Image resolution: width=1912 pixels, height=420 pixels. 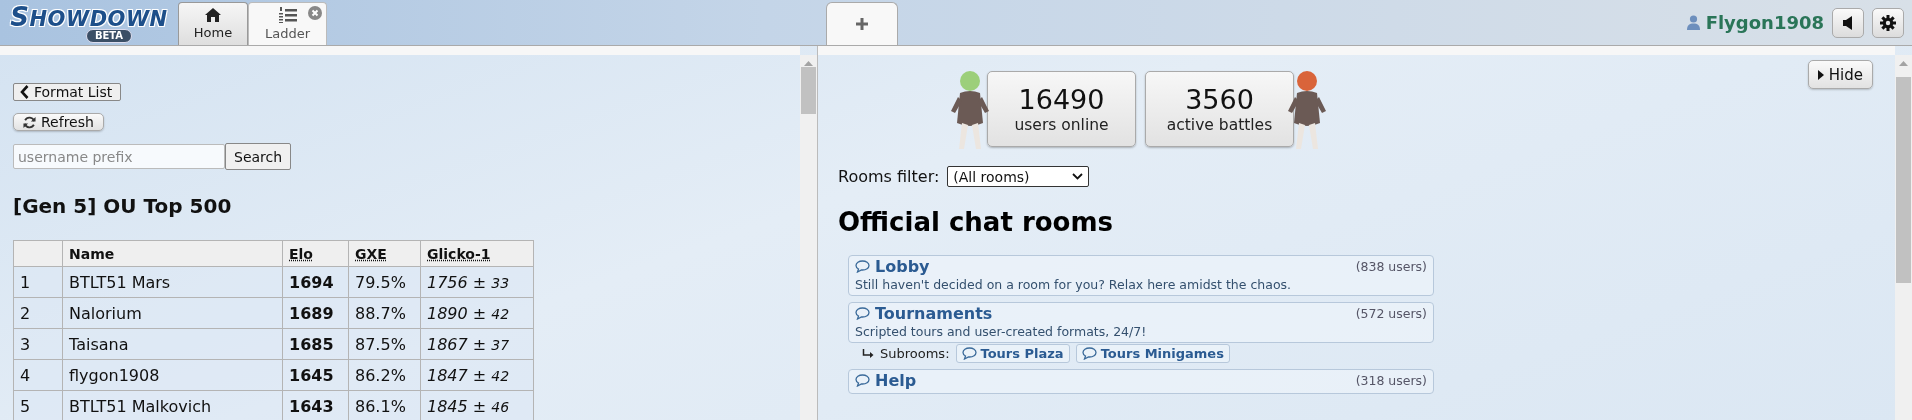 What do you see at coordinates (934, 313) in the screenshot?
I see `room-name: Tournaments` at bounding box center [934, 313].